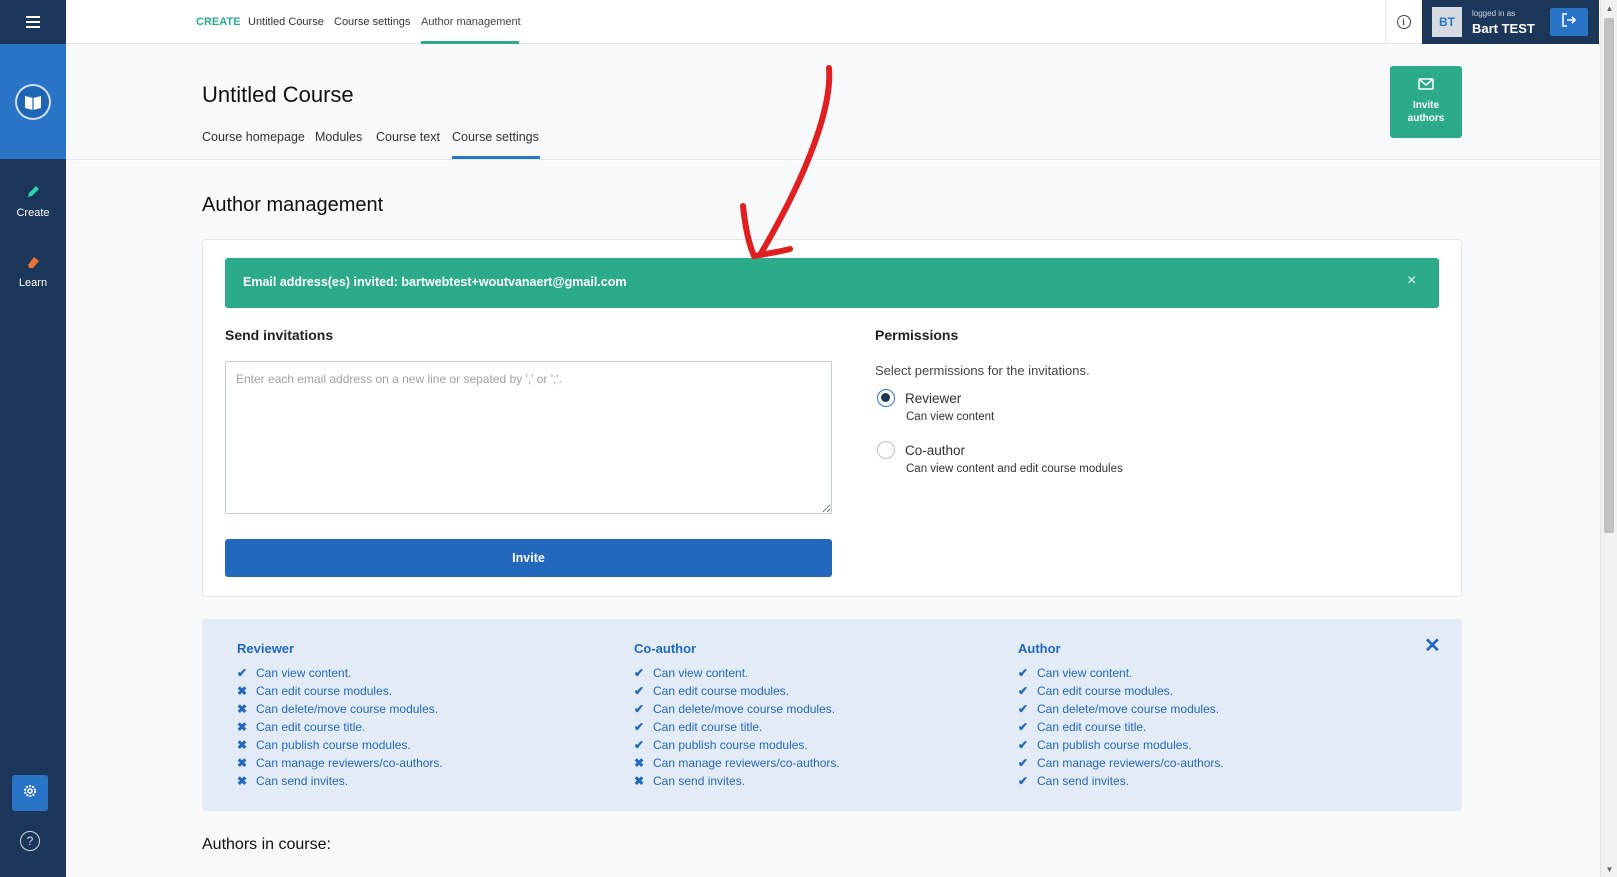  I want to click on avatar: BT, so click(1447, 22).